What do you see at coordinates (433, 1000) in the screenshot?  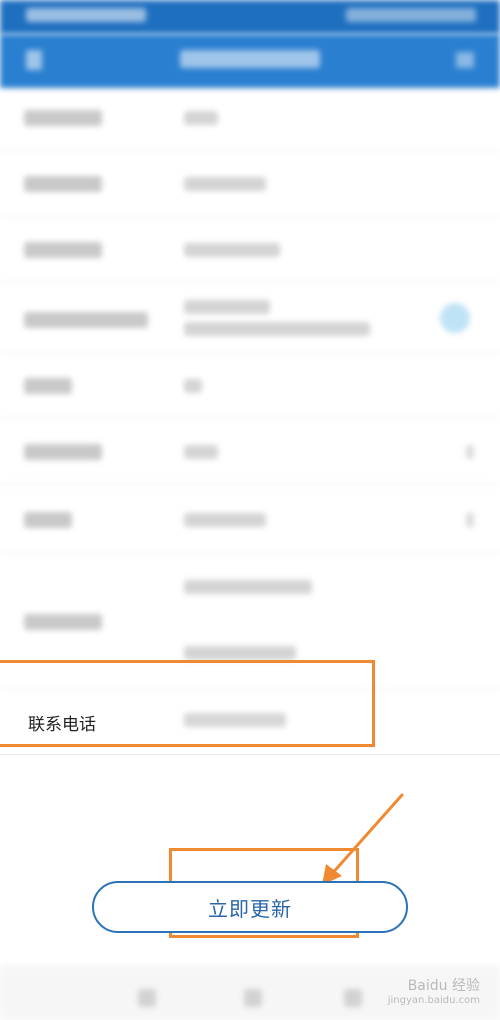 I see `watermark-url: jingyan.baidu.com` at bounding box center [433, 1000].